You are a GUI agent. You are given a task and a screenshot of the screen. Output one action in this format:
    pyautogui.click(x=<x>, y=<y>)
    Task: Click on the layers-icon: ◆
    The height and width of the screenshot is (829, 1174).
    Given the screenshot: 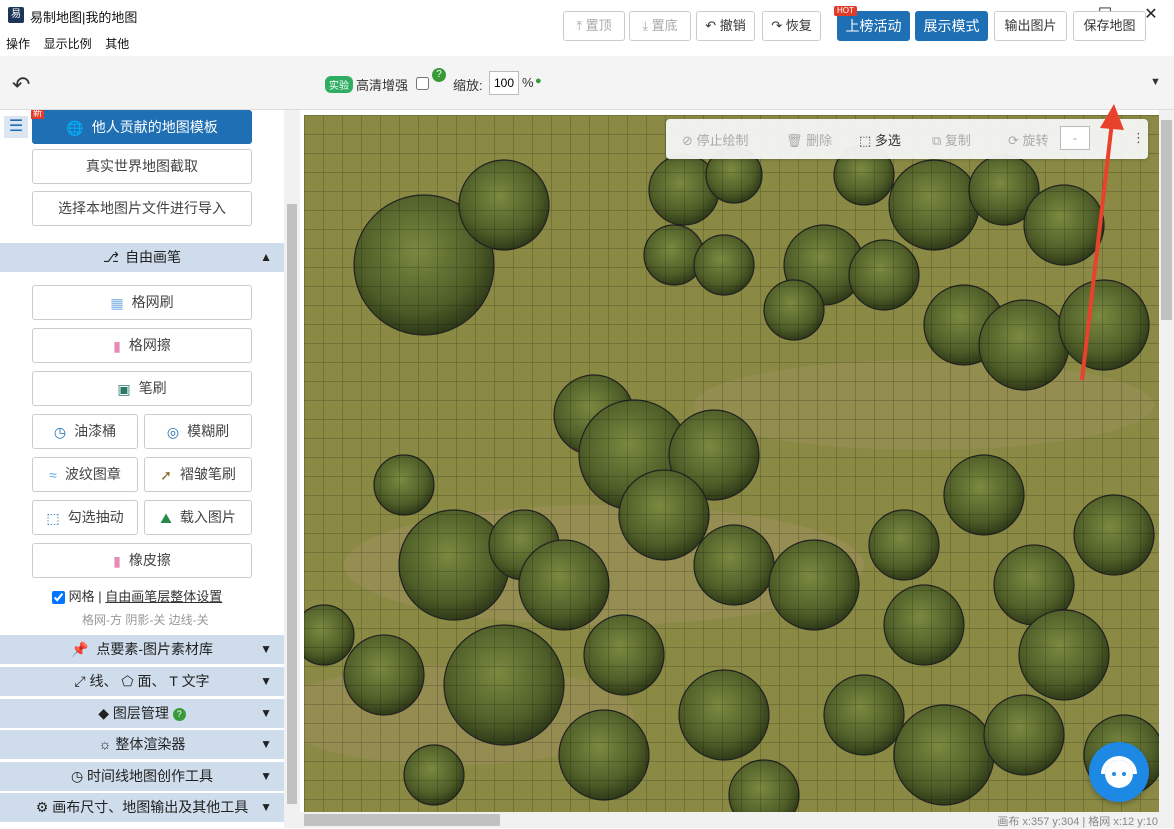 What is the action you would take?
    pyautogui.click(x=105, y=713)
    